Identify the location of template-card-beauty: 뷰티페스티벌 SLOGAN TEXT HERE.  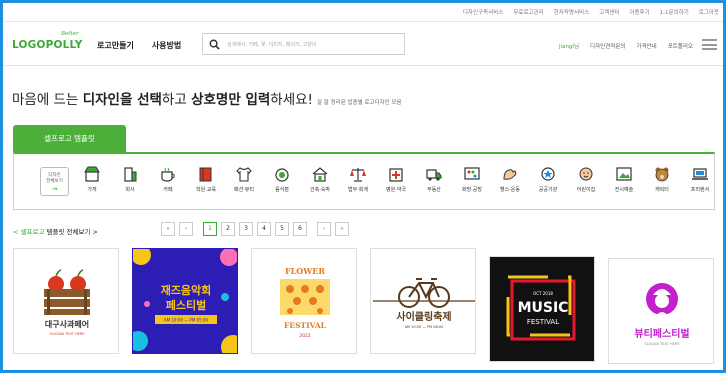
(661, 311).